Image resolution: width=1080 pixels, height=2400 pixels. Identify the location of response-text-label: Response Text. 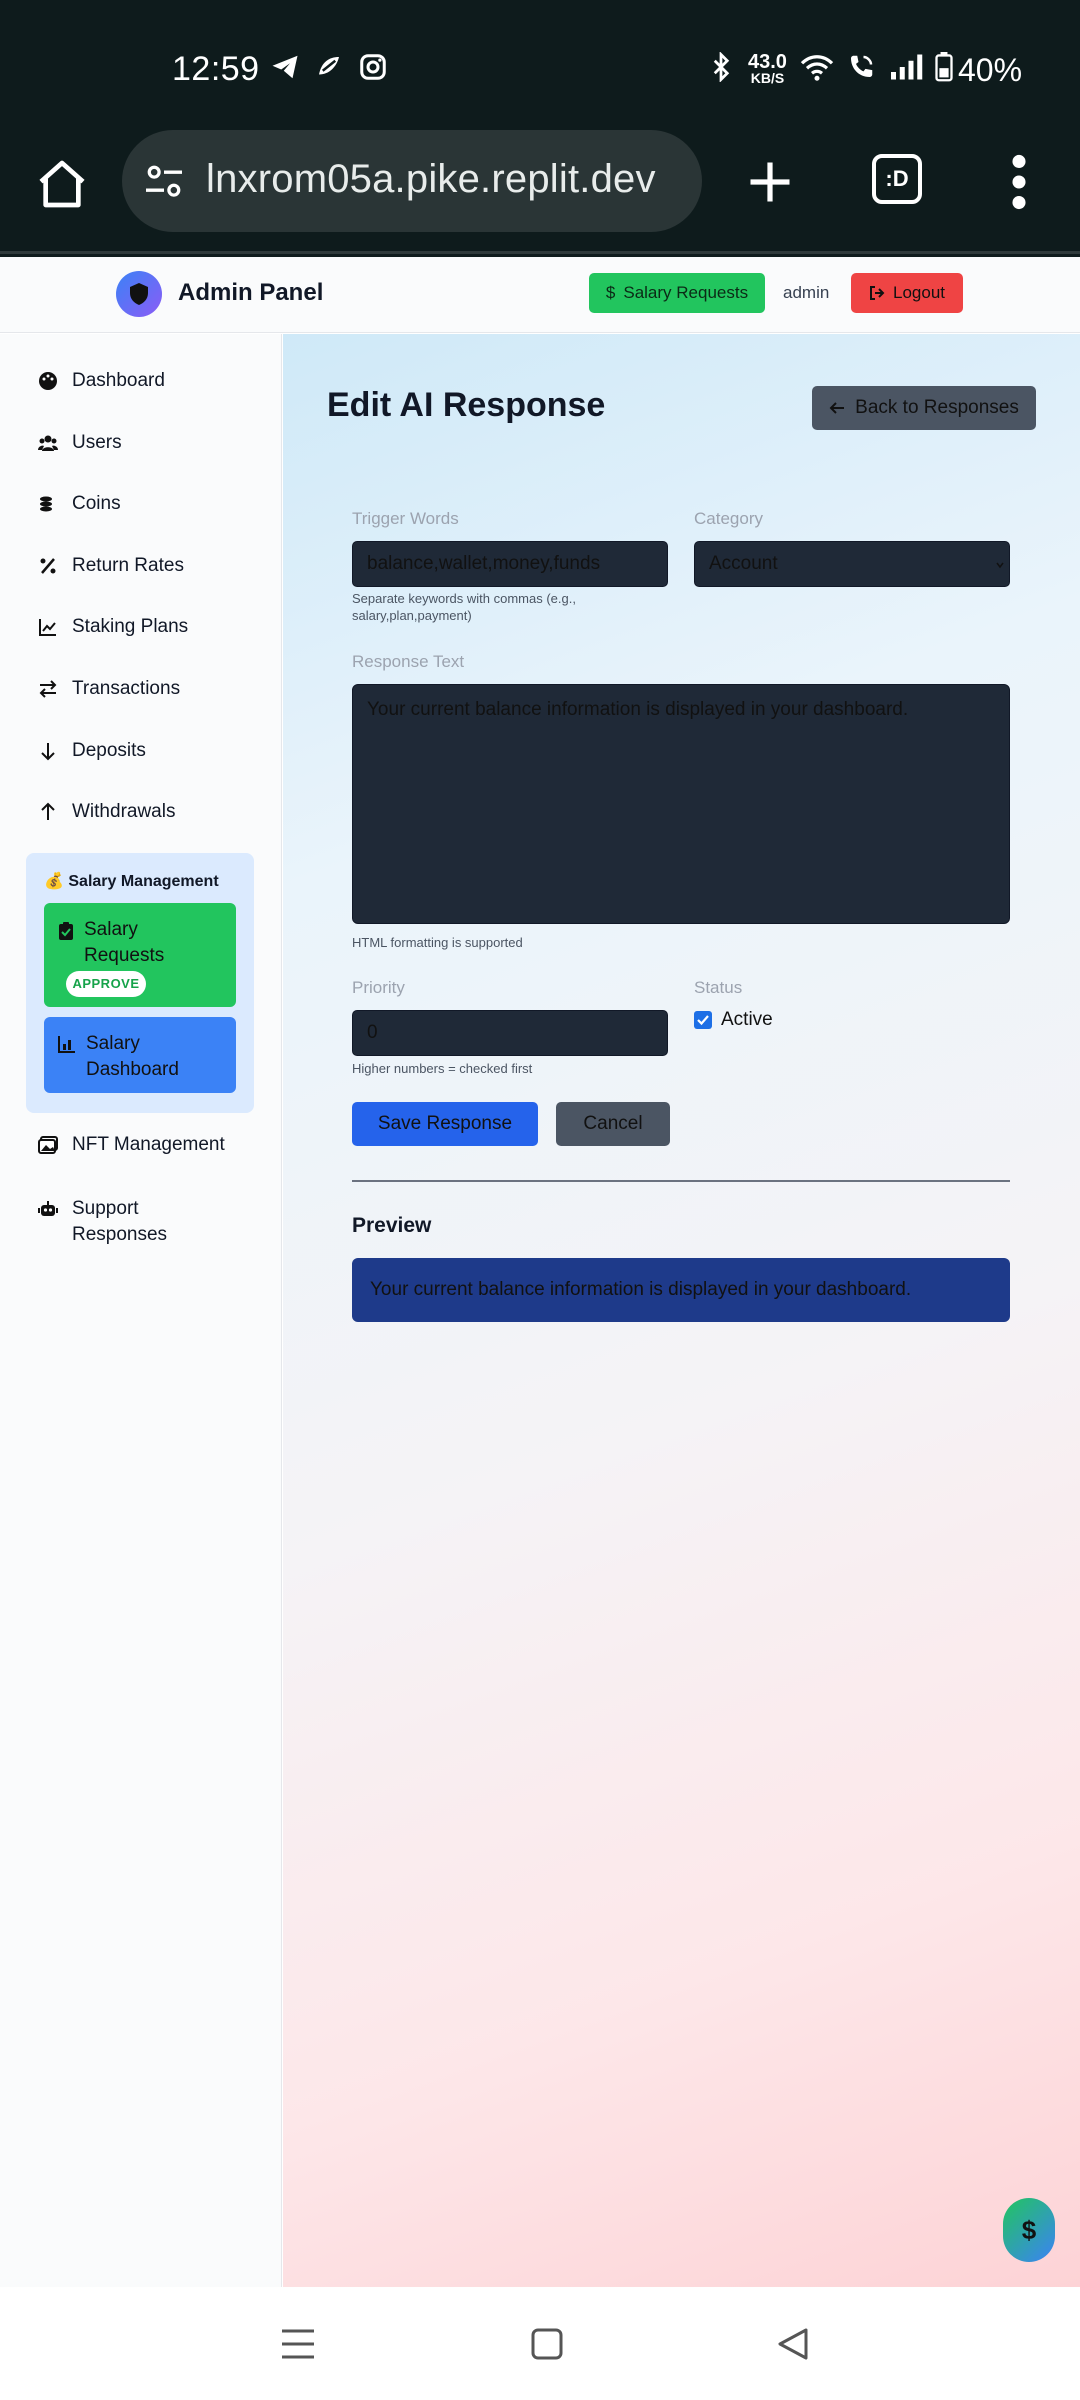
(408, 661).